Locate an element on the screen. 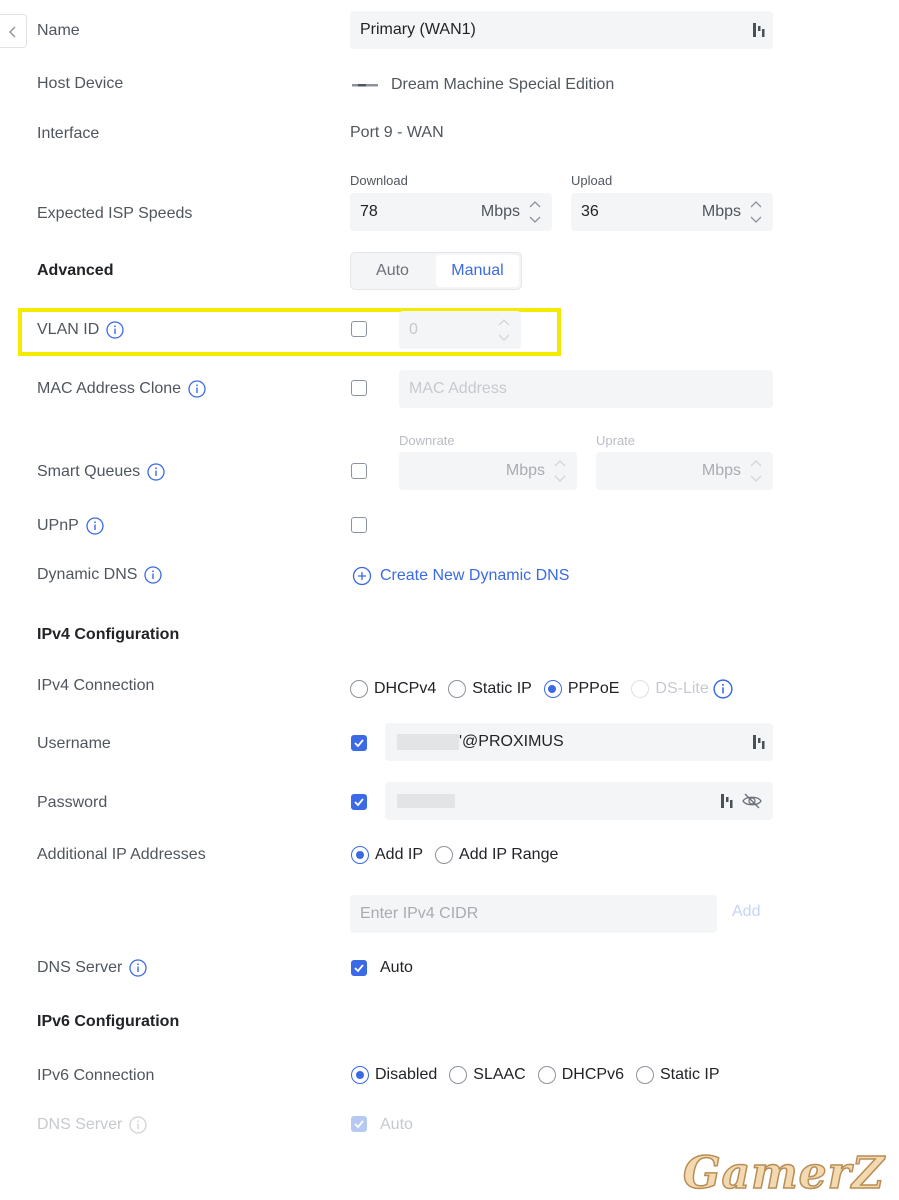 The width and height of the screenshot is (899, 1200). radio-disabled: Disabled is located at coordinates (394, 1075).